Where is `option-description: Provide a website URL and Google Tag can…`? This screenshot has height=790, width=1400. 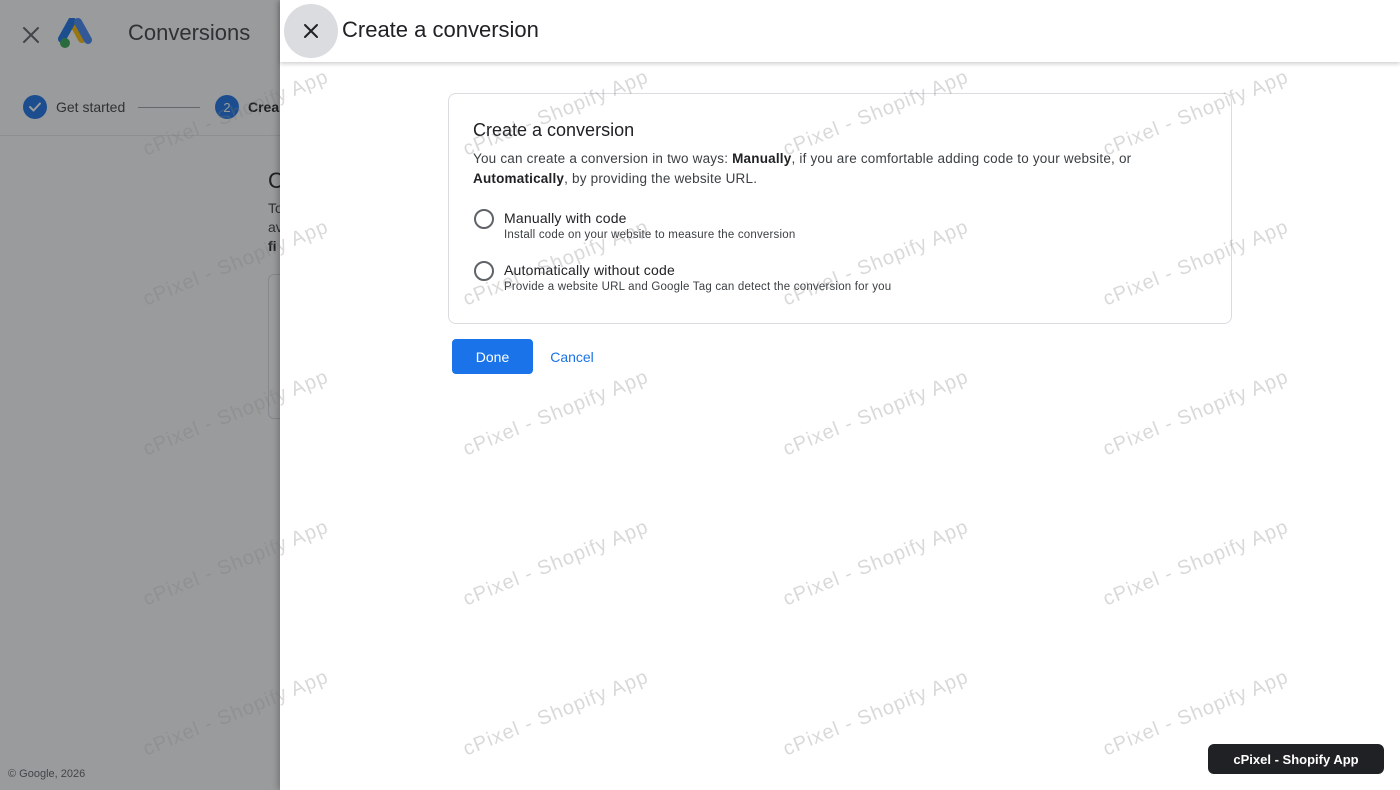 option-description: Provide a website URL and Google Tag can… is located at coordinates (698, 287).